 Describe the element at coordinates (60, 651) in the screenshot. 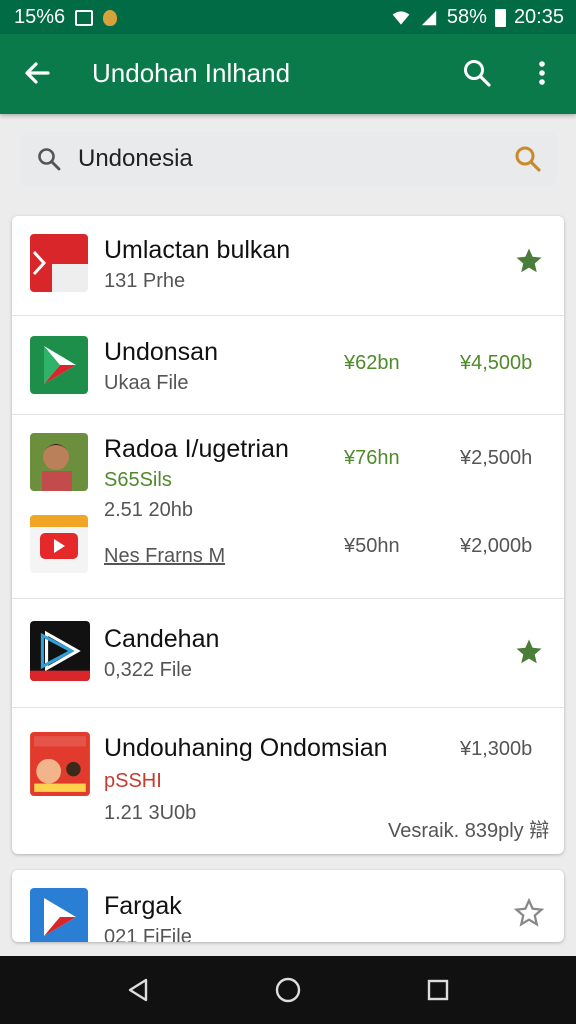

I see `black-play-icon` at that location.